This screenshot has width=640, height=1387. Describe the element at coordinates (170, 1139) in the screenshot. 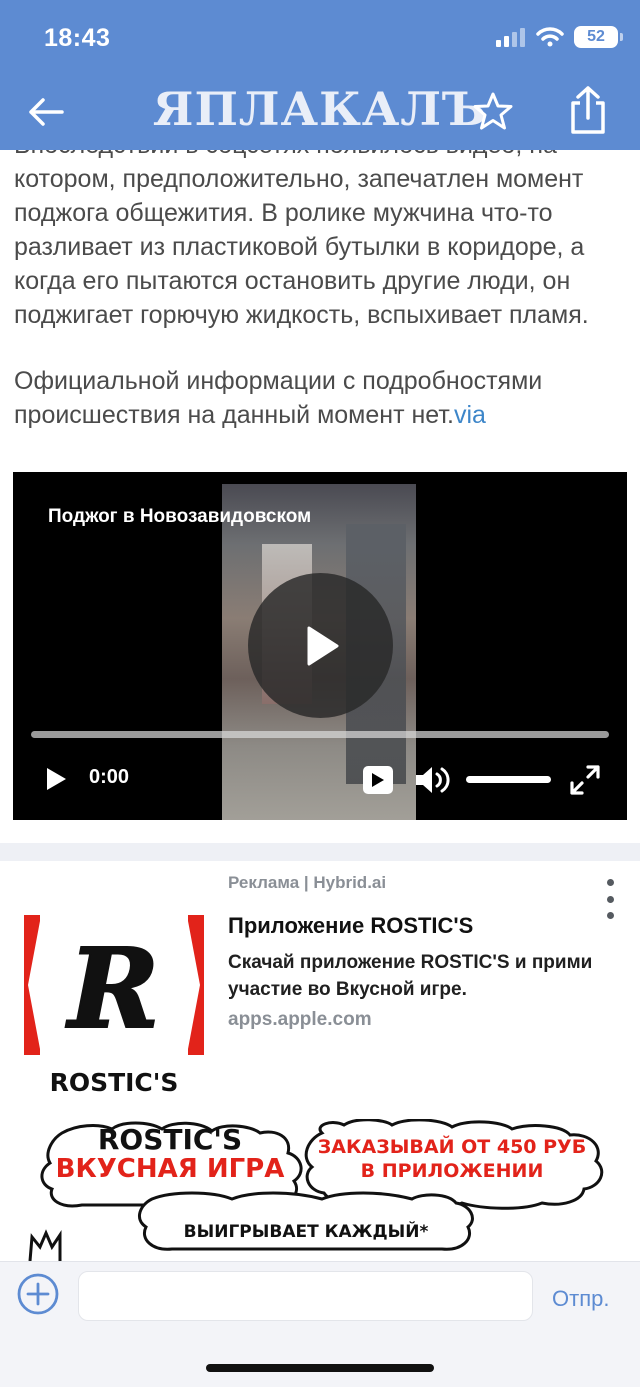

I see `banner-brand: ROSTIC'S` at that location.